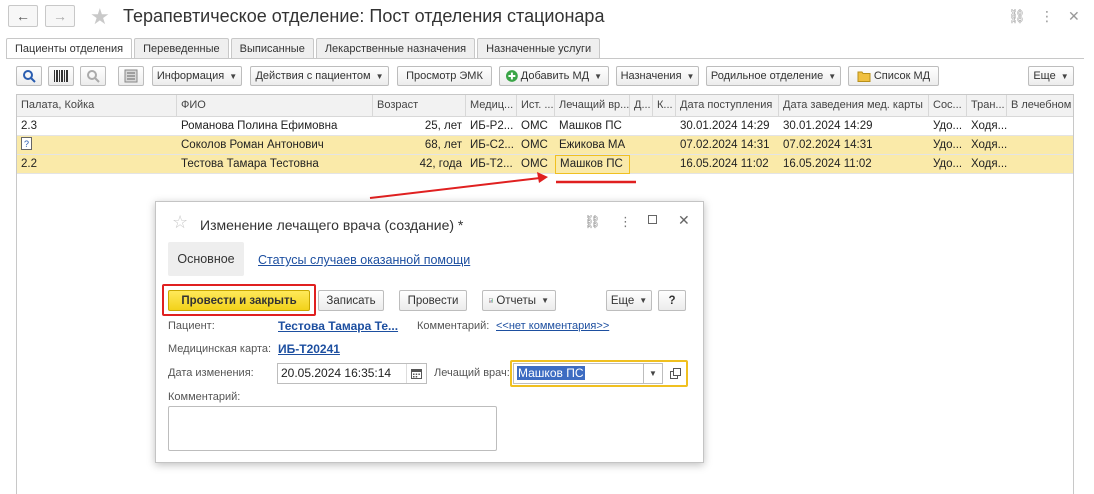 Image resolution: width=1094 pixels, height=494 pixels. I want to click on doctor-open-button, so click(675, 373).